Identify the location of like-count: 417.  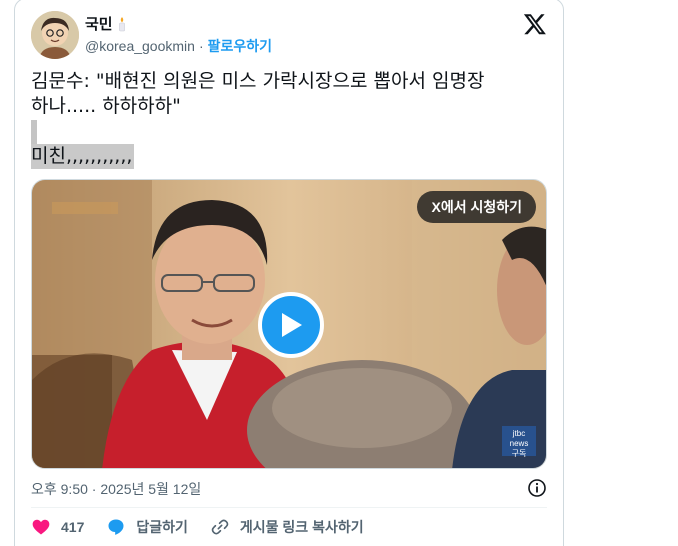
(73, 527).